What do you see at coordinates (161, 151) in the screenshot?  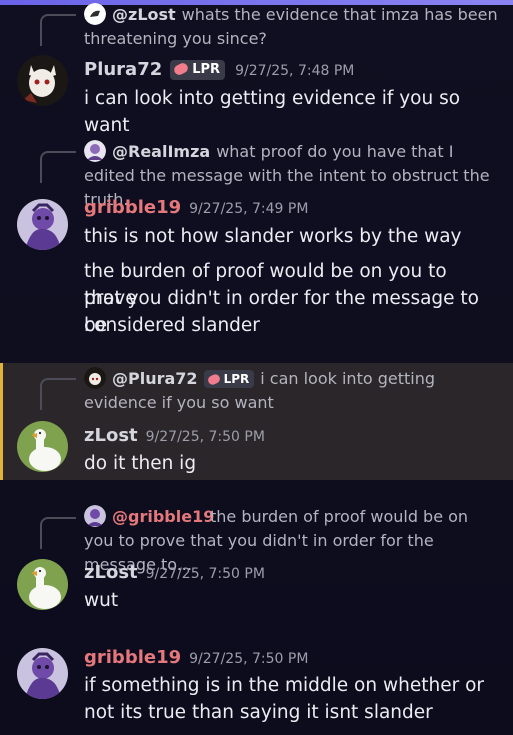 I see `reply-username: @RealImza` at bounding box center [161, 151].